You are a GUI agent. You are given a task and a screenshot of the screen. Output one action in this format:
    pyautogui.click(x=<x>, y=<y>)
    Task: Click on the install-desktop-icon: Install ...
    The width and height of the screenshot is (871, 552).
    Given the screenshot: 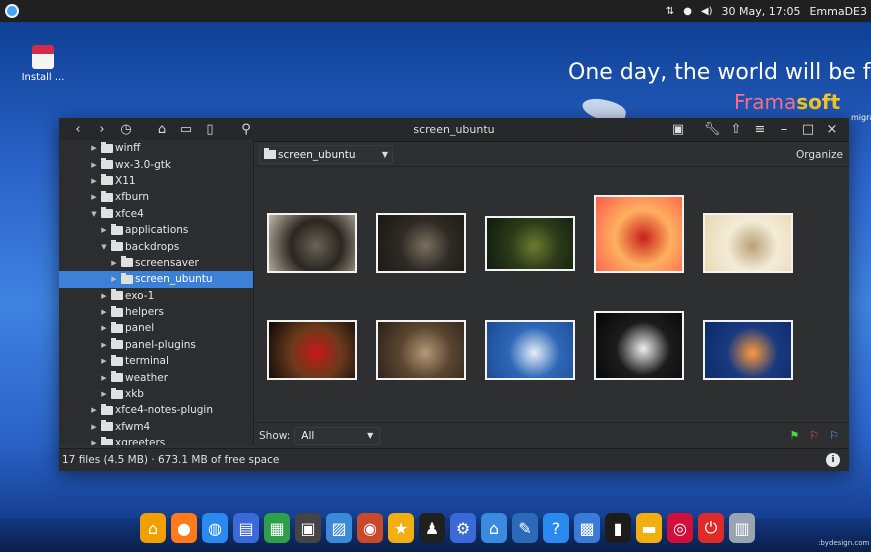 What is the action you would take?
    pyautogui.click(x=43, y=64)
    